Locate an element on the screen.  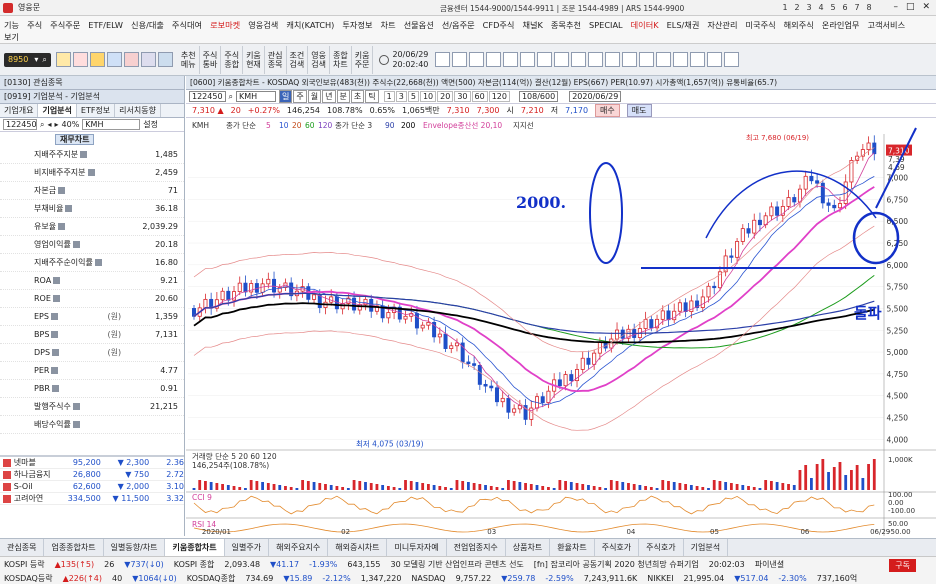
menu-item: 해외주식 is located at coordinates (799, 25).